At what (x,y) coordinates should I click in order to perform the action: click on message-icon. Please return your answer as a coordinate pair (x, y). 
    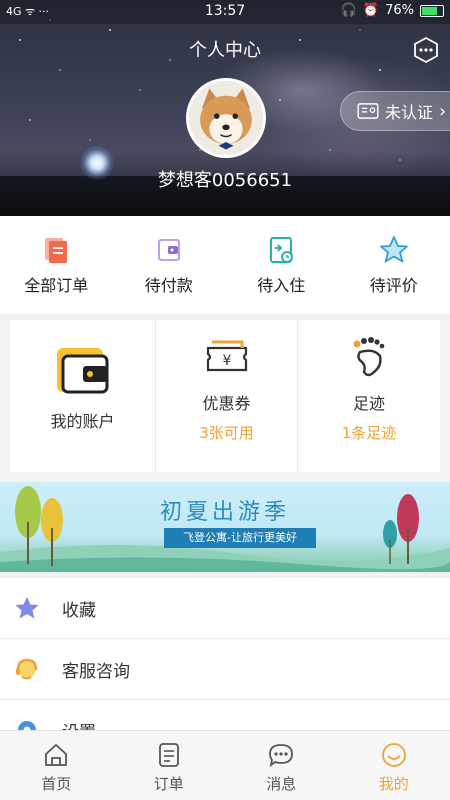
    Looking at the image, I should click on (281, 756).